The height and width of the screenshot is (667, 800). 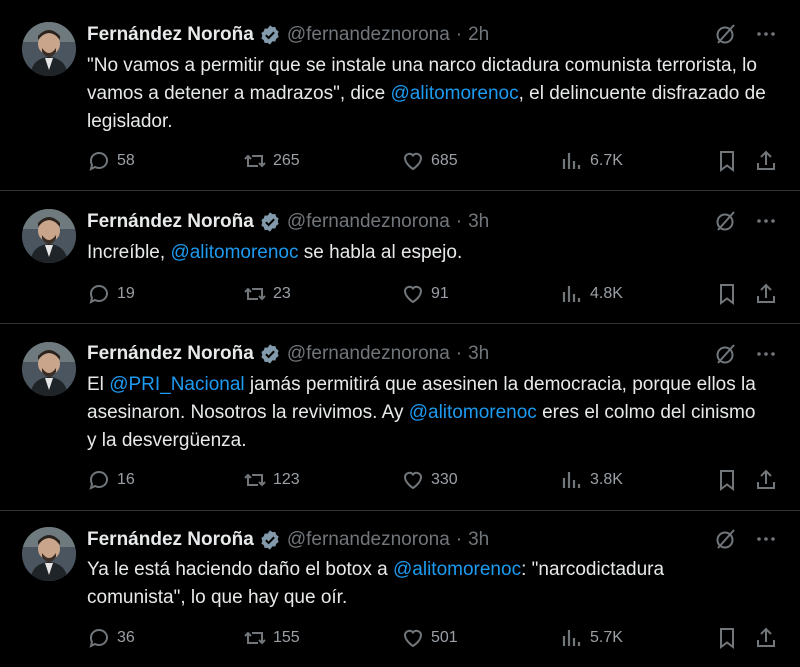 I want to click on like-button: 685, so click(x=429, y=161).